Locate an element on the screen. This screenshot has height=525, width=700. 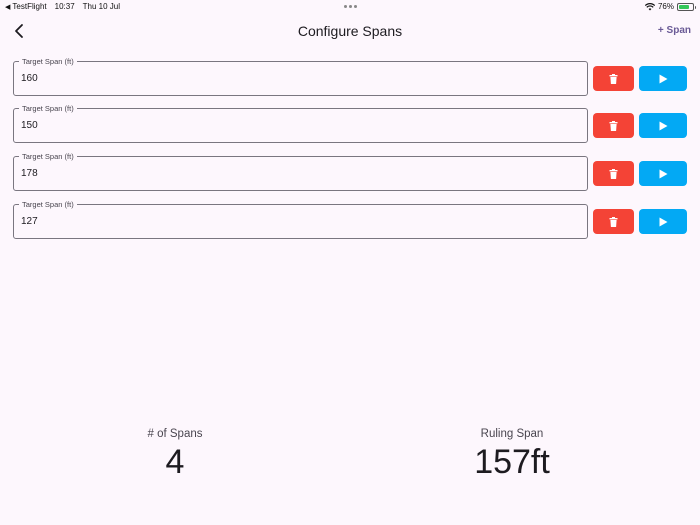
page-title: Configure Spans is located at coordinates (350, 31).